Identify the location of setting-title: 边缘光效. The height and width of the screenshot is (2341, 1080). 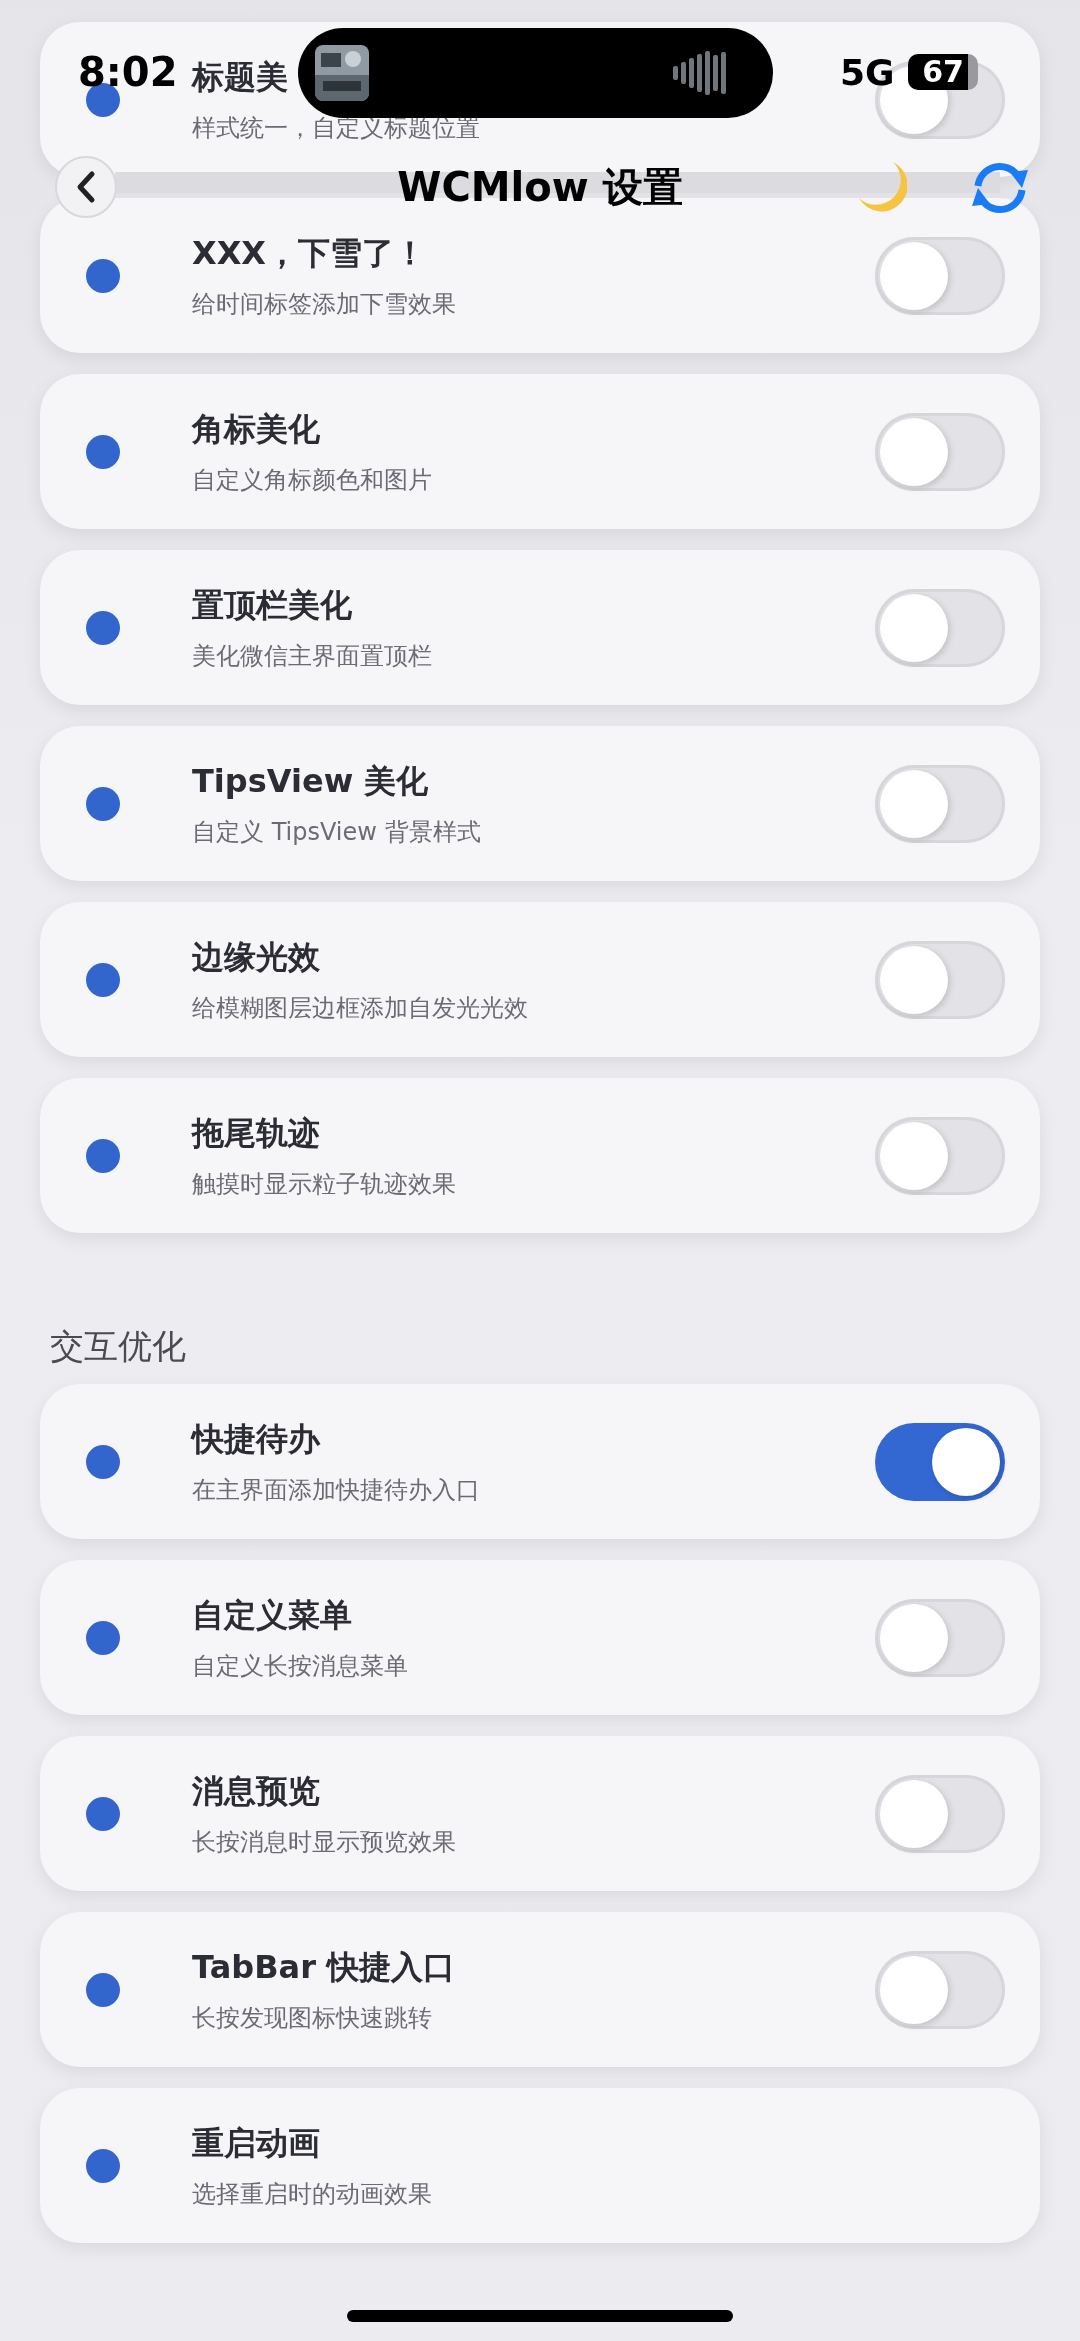
(256, 957).